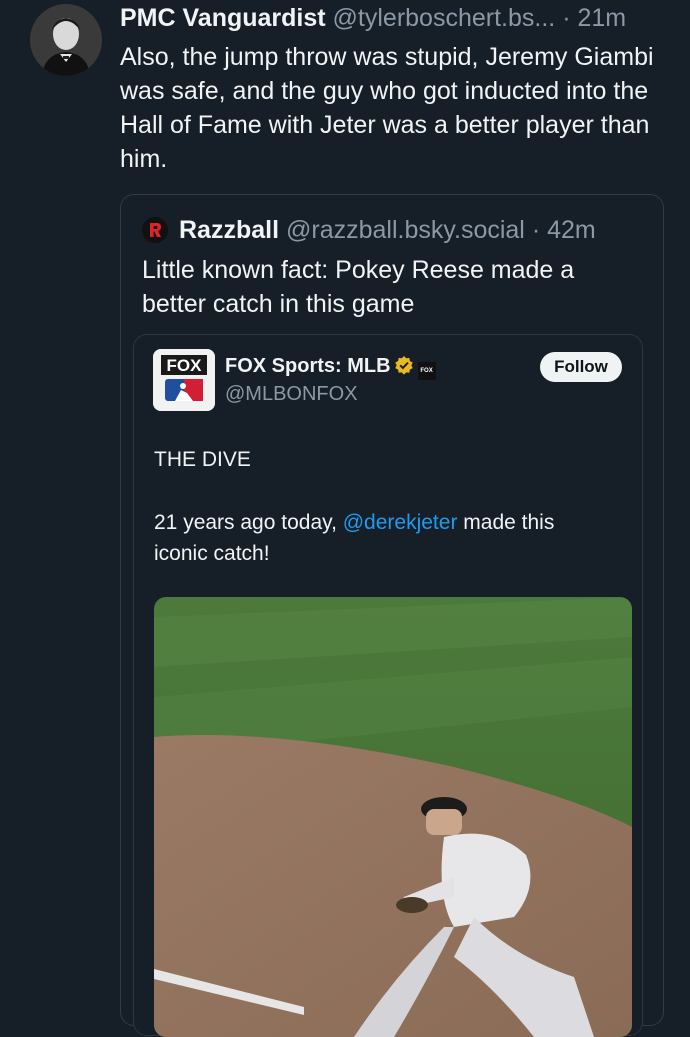 The width and height of the screenshot is (690, 1037). I want to click on embed-body-text-start: 21 years ago today,, so click(248, 522).